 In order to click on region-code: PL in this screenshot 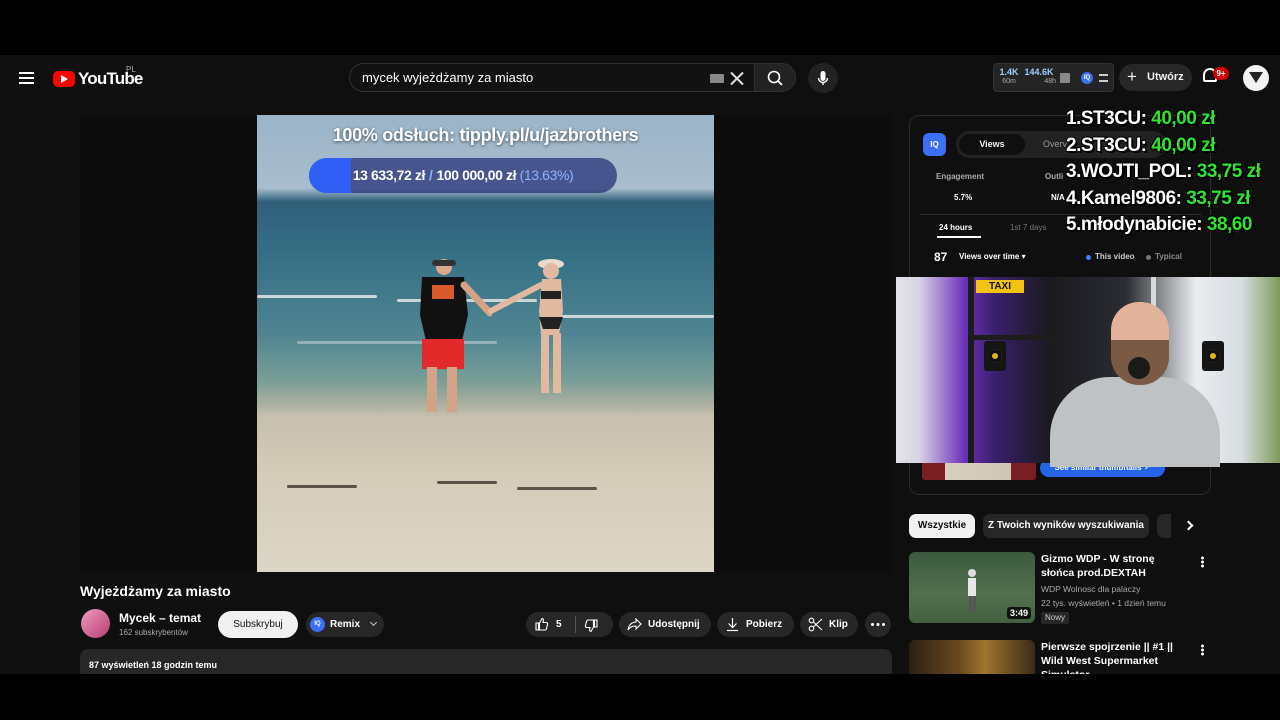, I will do `click(131, 69)`.